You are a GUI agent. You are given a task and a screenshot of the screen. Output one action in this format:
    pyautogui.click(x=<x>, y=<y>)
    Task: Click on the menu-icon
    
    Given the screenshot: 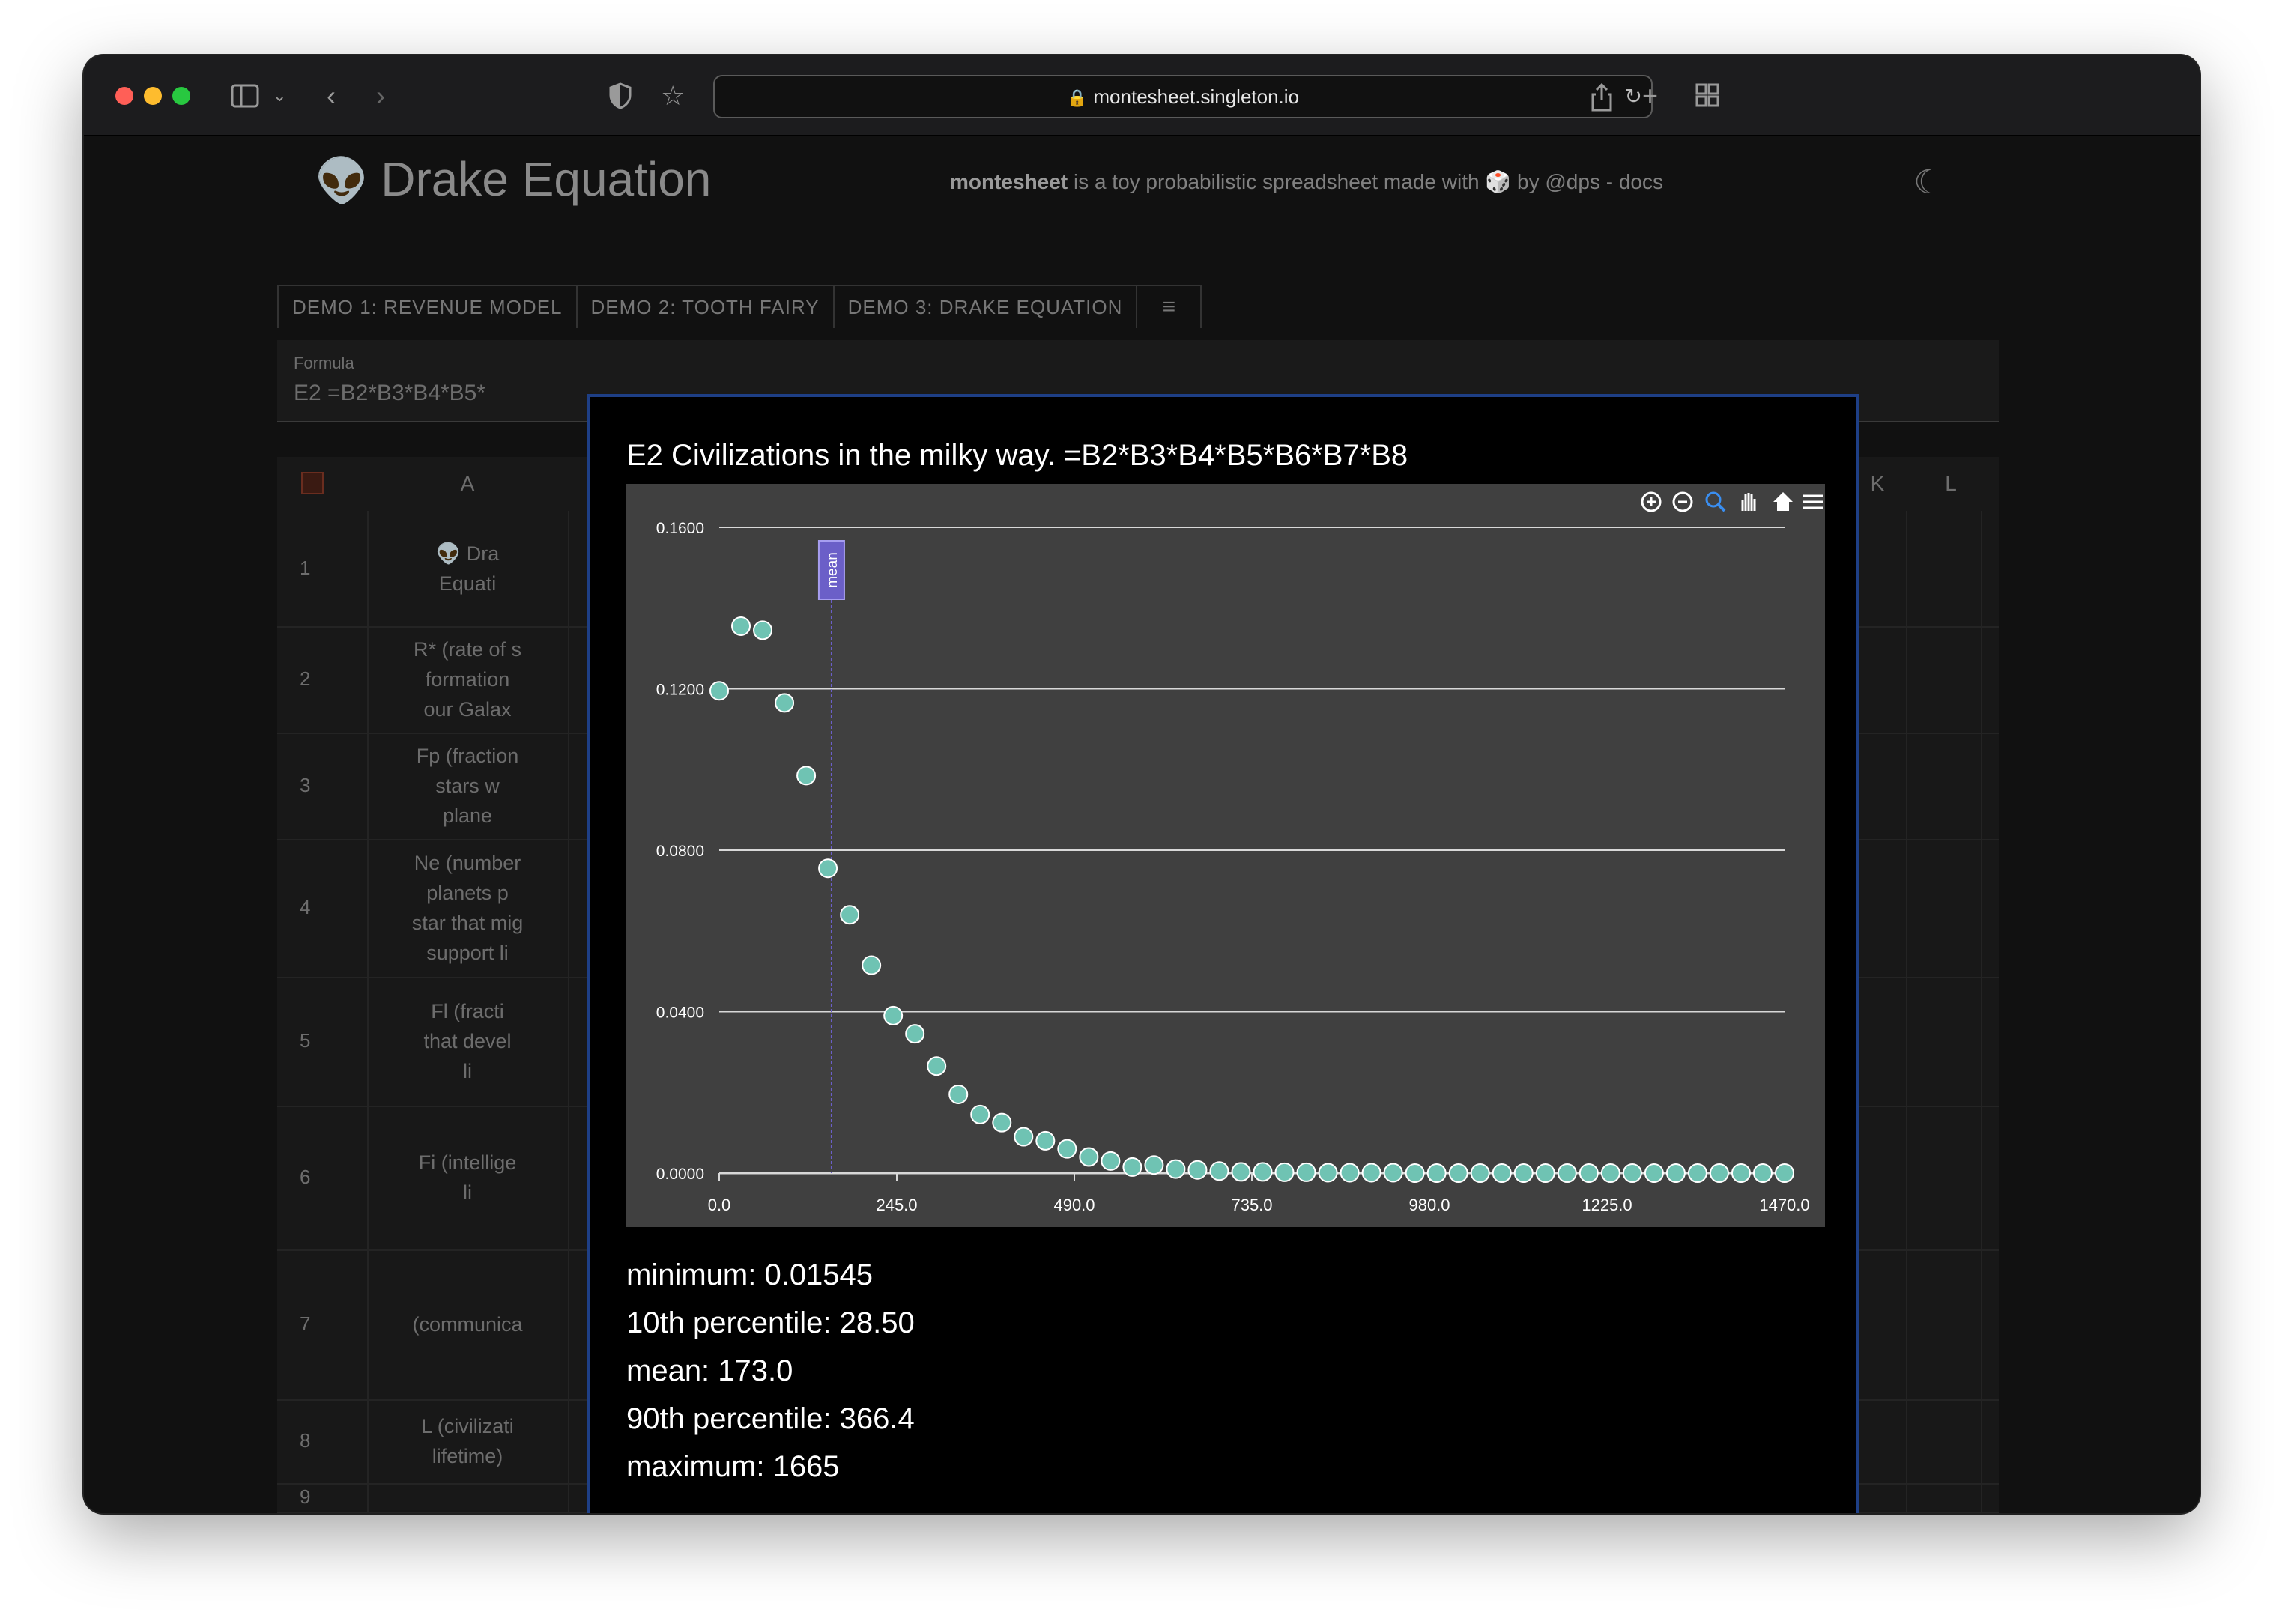 What is the action you would take?
    pyautogui.click(x=1813, y=501)
    